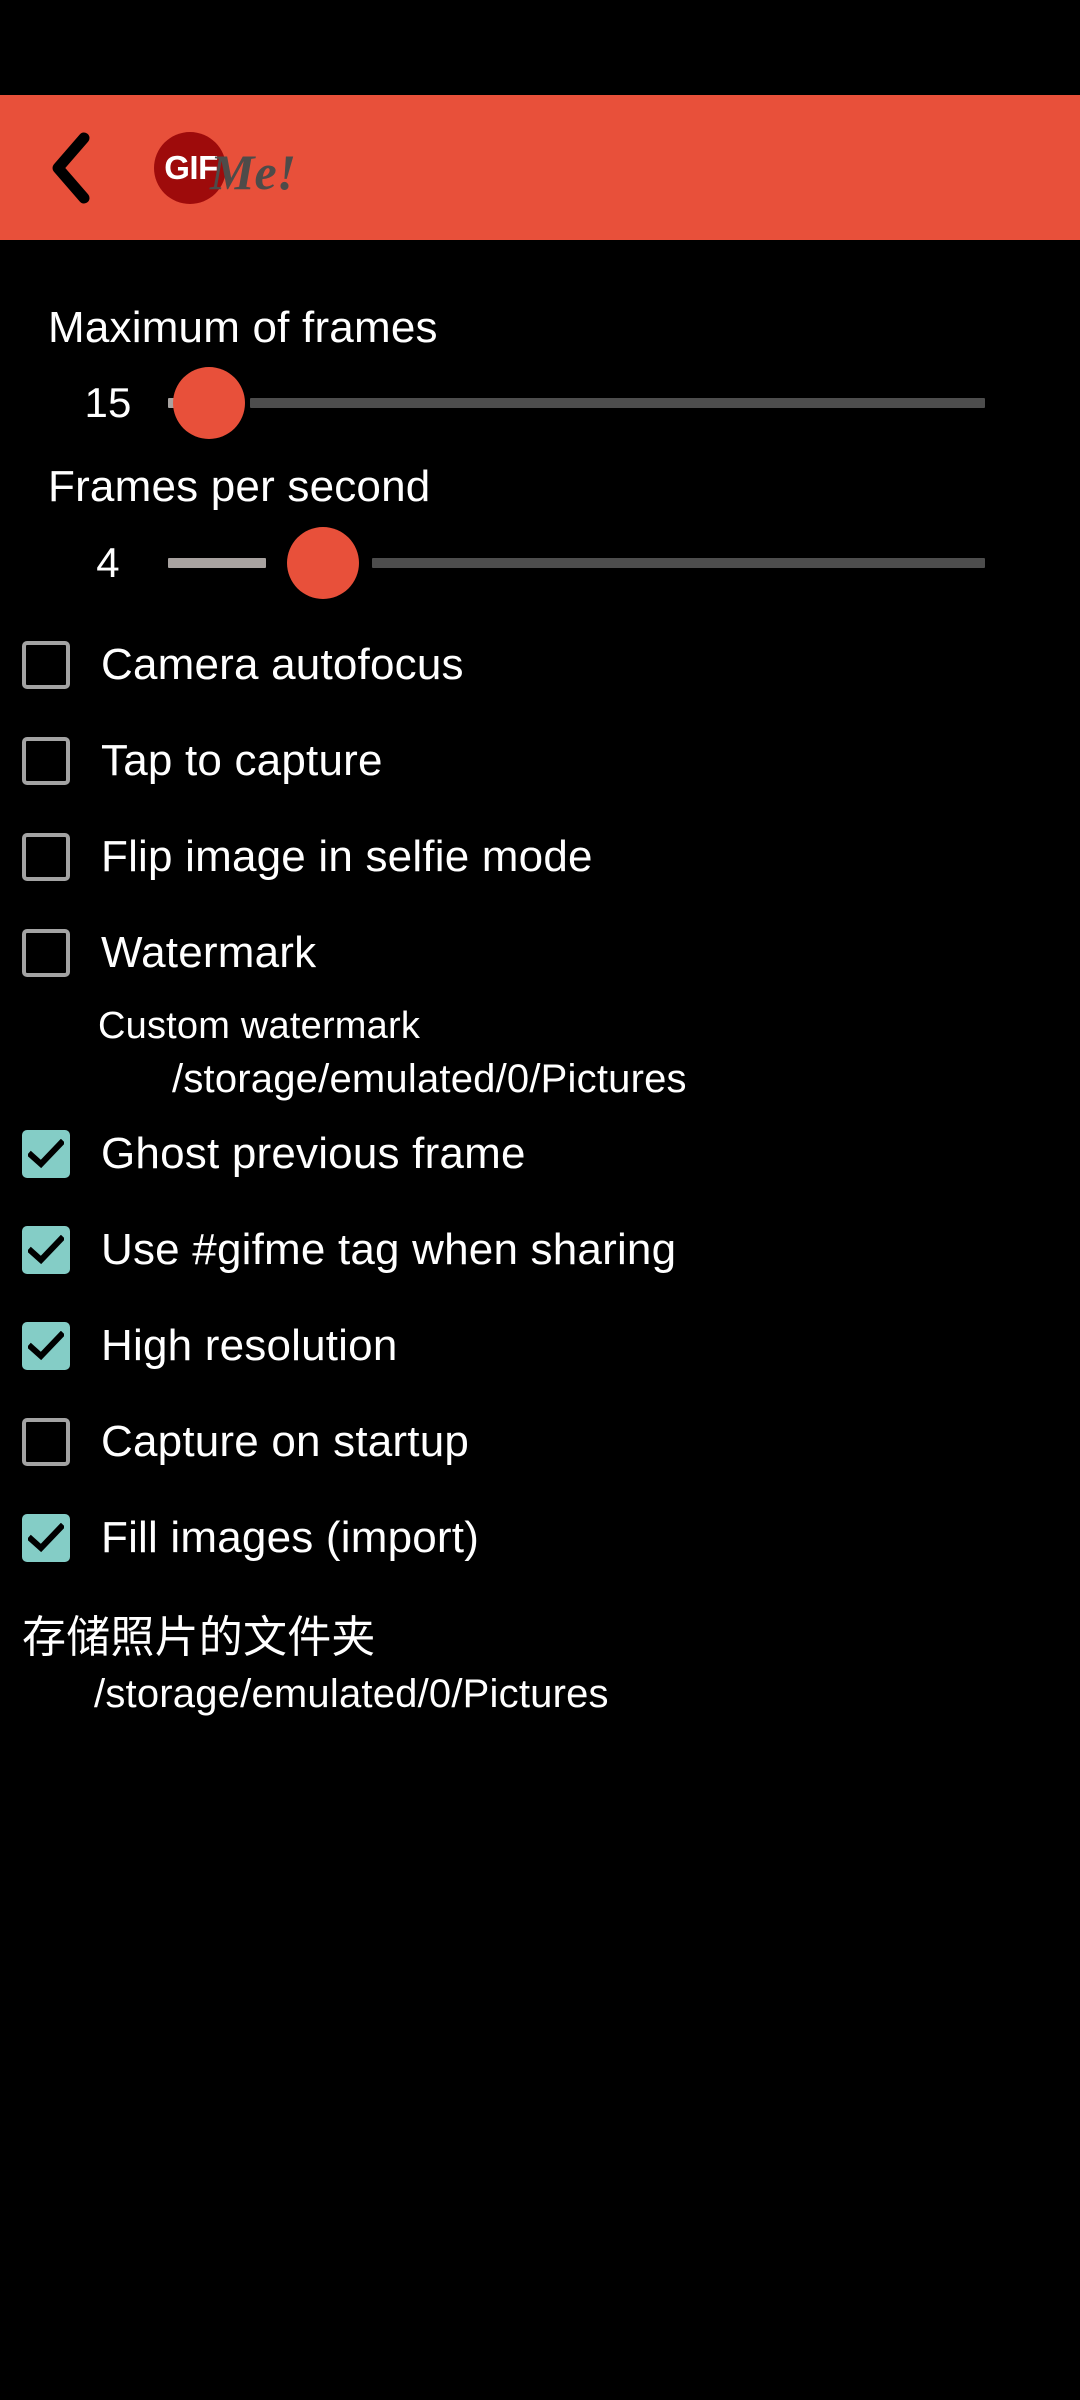  I want to click on fps-slider-row: 4, so click(540, 563).